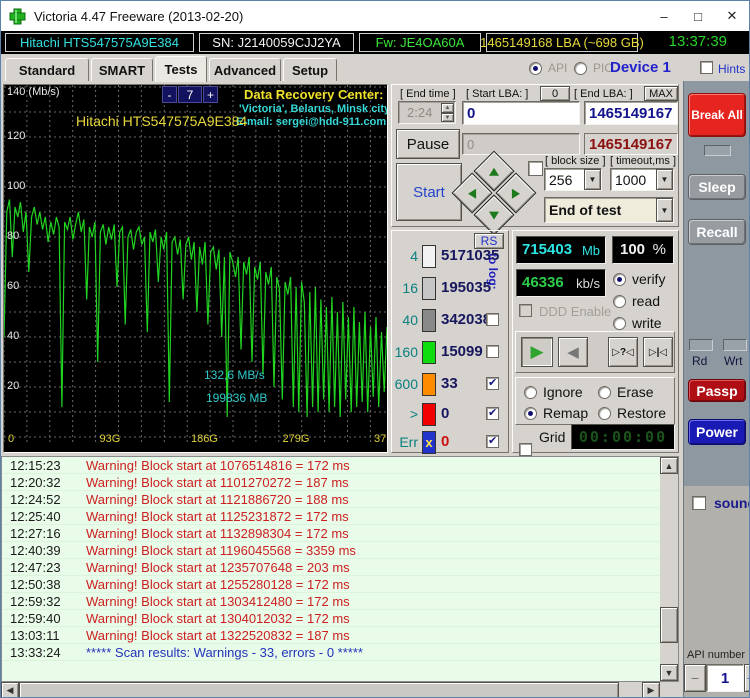  What do you see at coordinates (276, 42) in the screenshot?
I see `drive-serial: SN: J2140059CJJ2YA` at bounding box center [276, 42].